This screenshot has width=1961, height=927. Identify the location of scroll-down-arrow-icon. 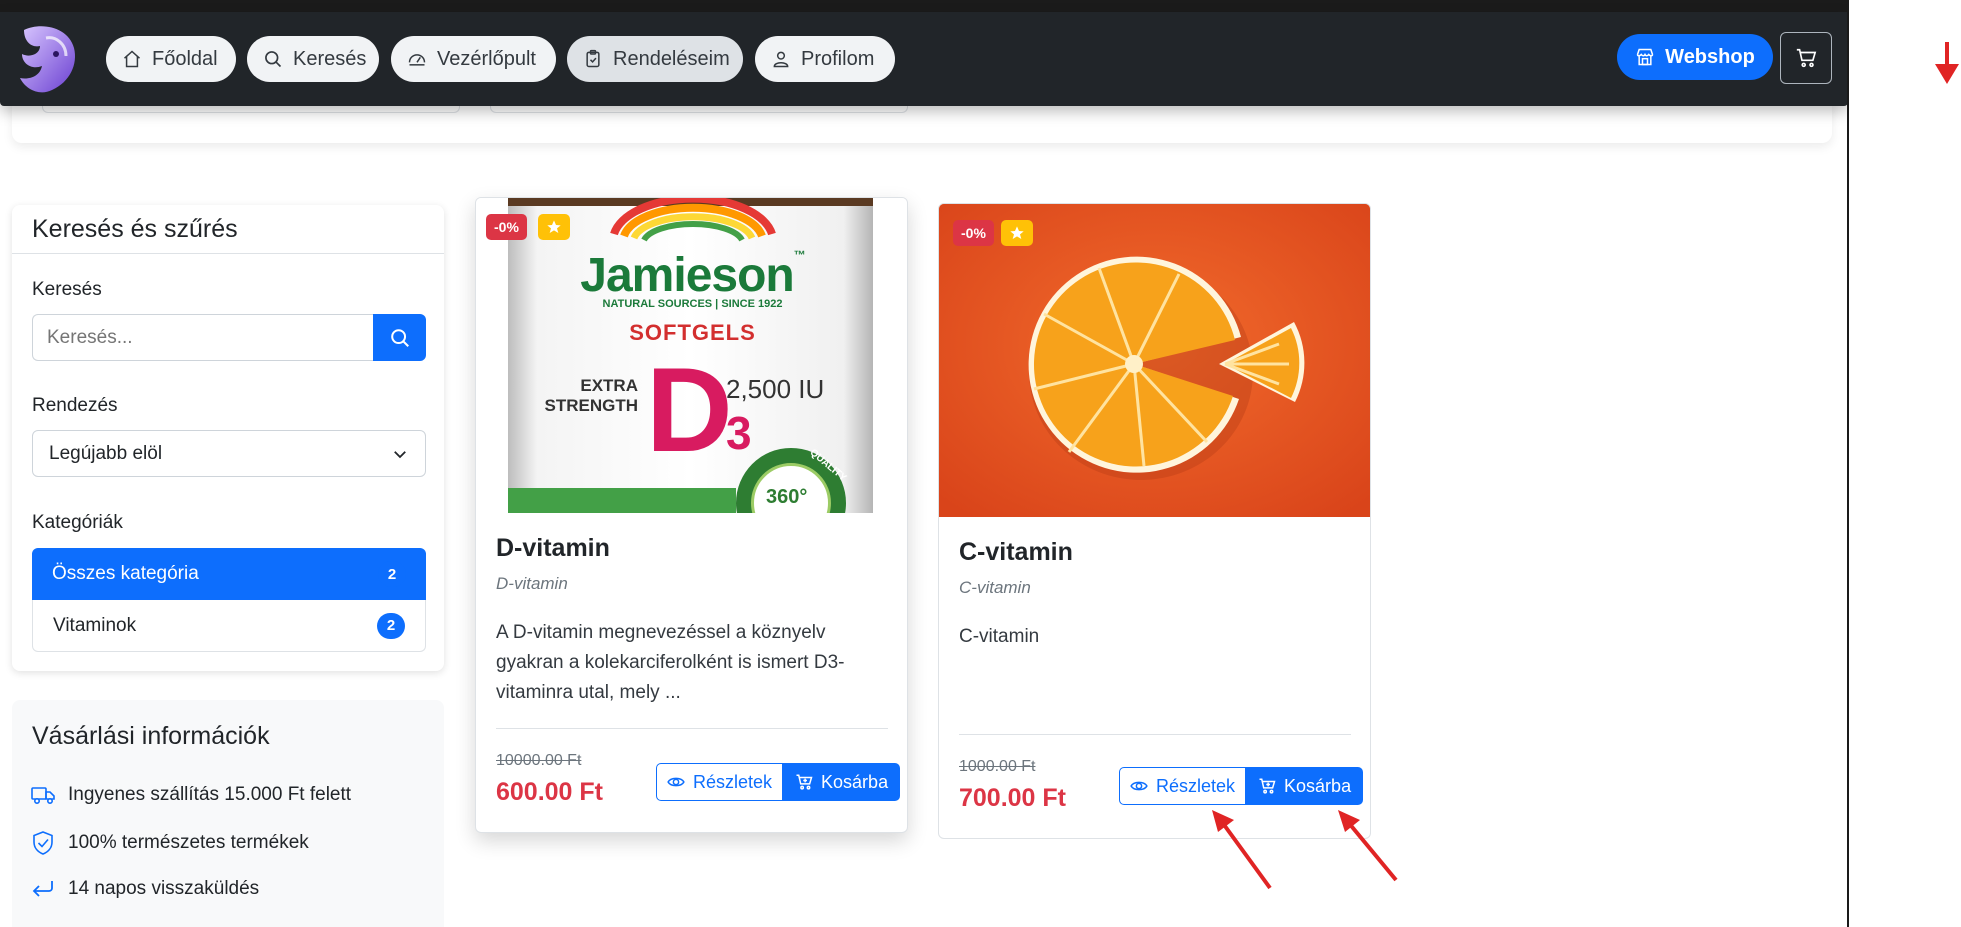
(1947, 63).